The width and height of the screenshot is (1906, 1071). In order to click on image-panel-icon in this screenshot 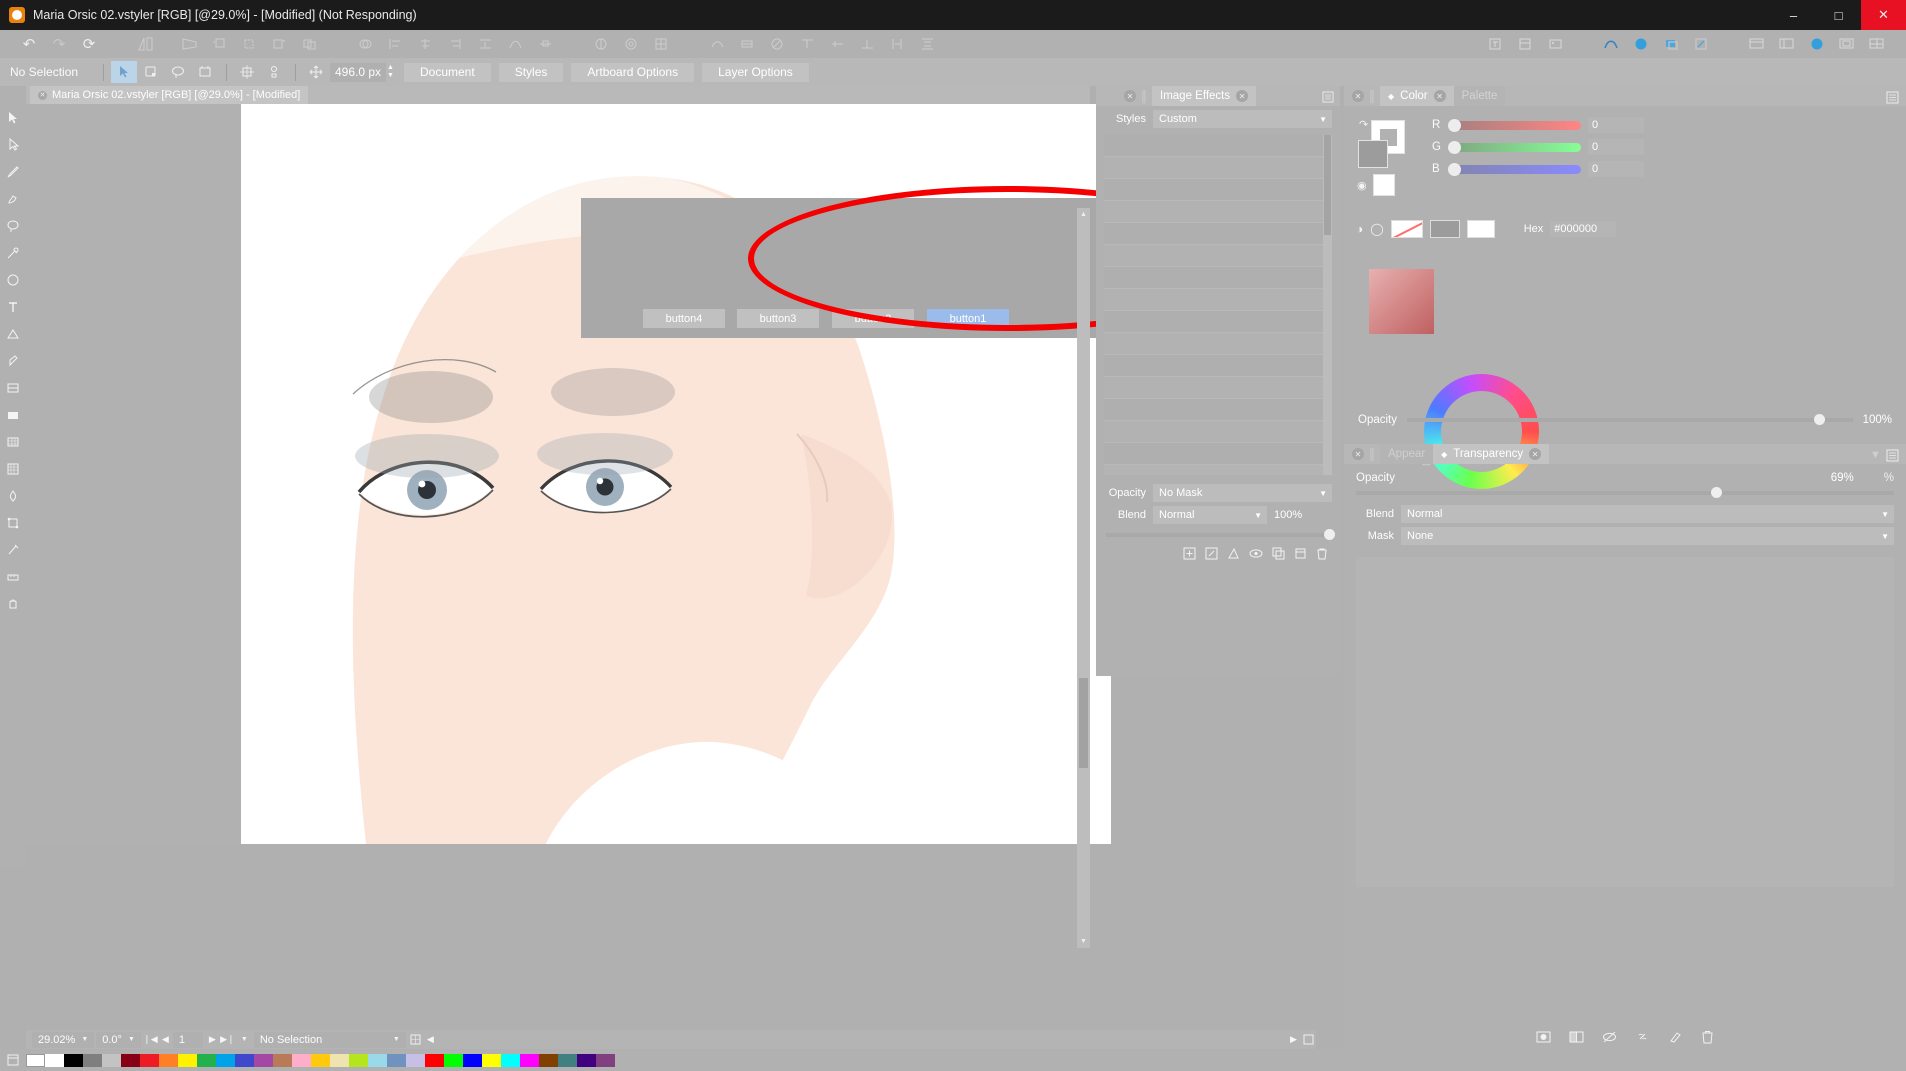, I will do `click(1555, 44)`.